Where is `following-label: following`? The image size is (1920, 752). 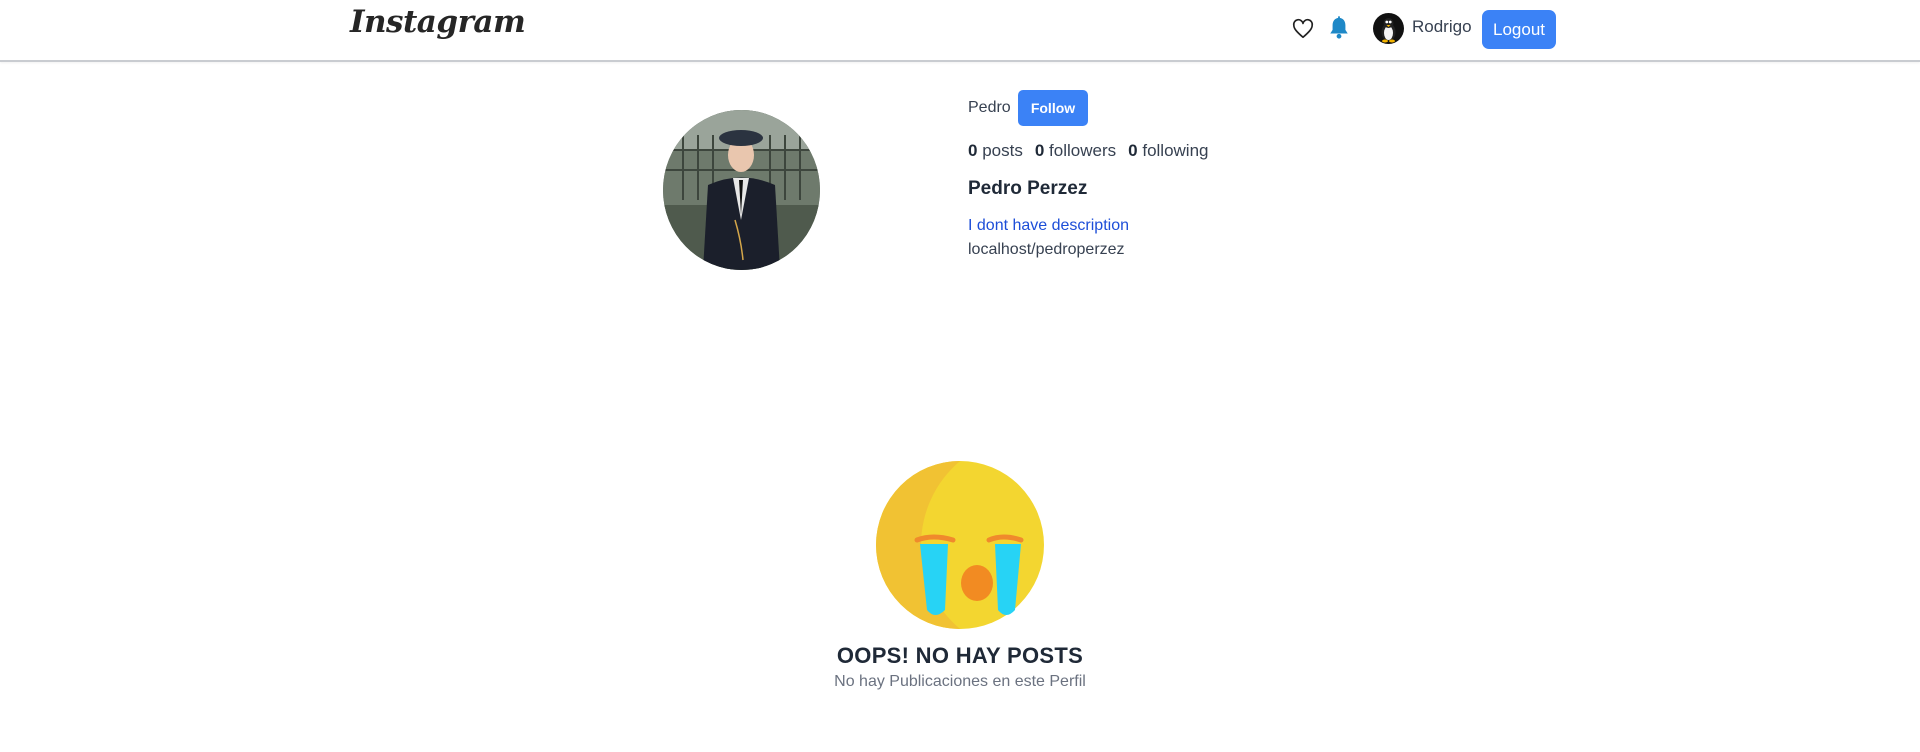
following-label: following is located at coordinates (1175, 150).